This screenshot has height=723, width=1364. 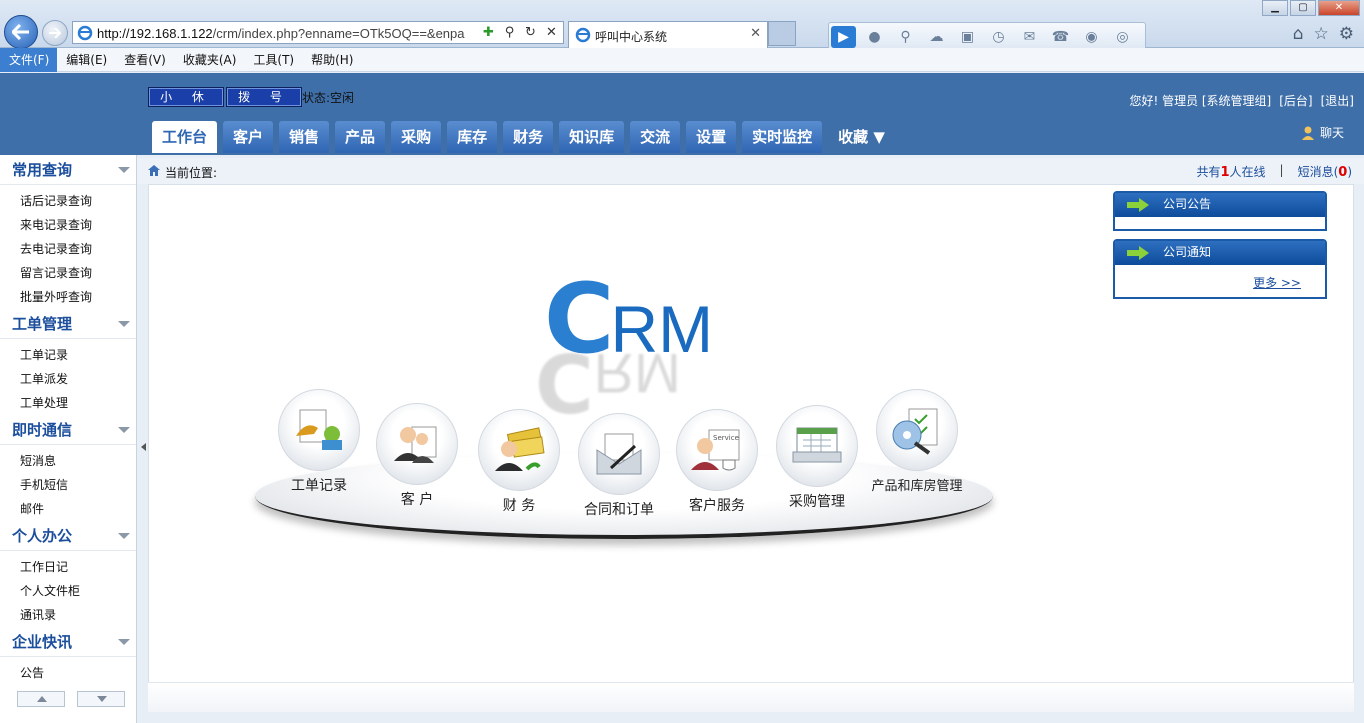 I want to click on sidebar-item: 邮件, so click(x=68, y=509).